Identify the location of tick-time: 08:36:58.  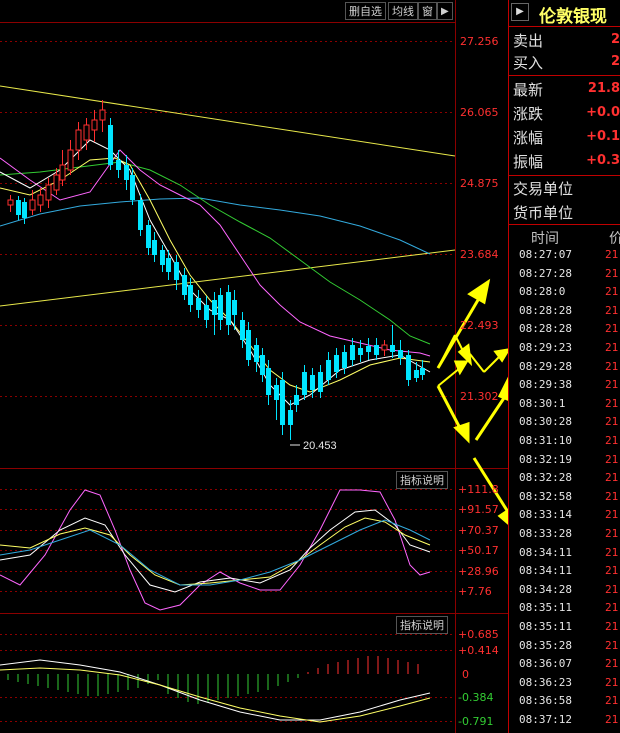
(545, 701).